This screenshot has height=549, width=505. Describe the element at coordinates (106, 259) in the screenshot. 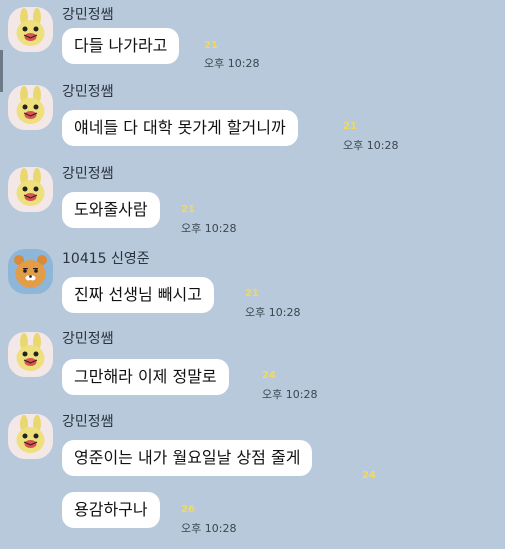

I see `sender-name: 10415 신영준` at that location.